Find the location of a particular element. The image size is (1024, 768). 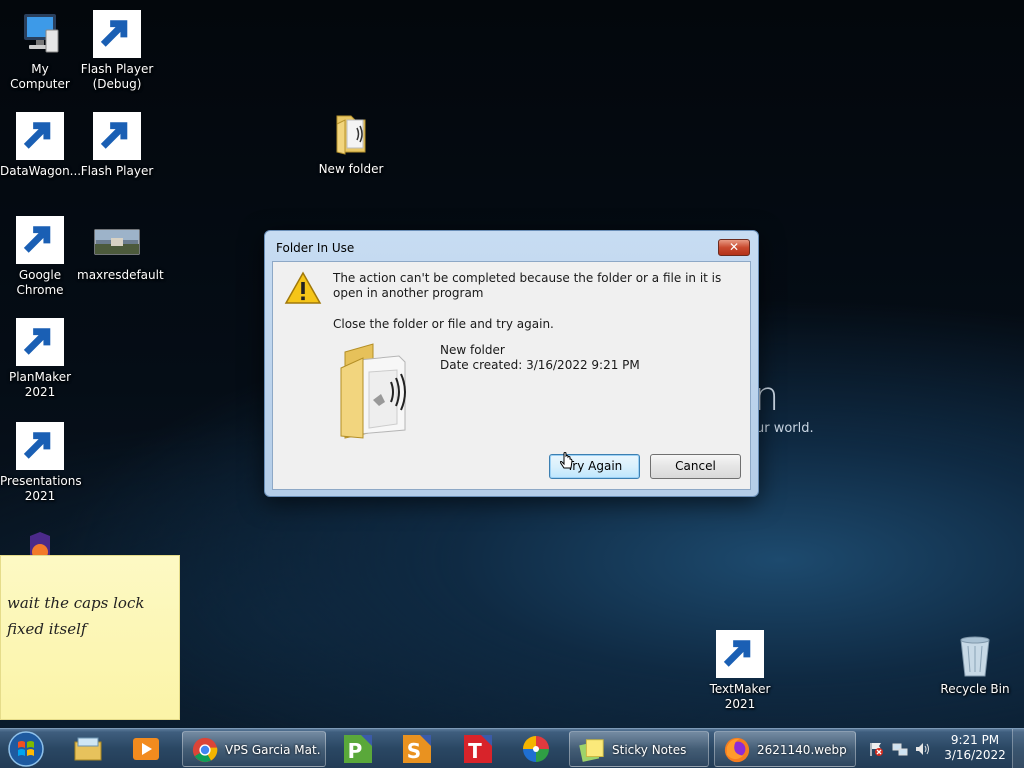

desktop-icon-new-folder: New folder is located at coordinates (351, 143).